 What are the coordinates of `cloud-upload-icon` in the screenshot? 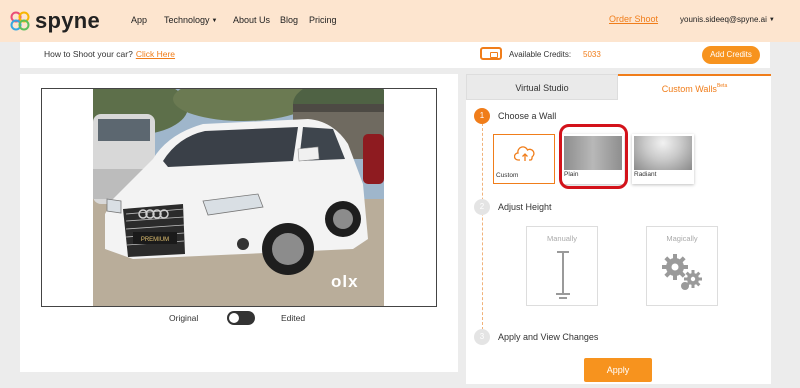 It's located at (524, 153).